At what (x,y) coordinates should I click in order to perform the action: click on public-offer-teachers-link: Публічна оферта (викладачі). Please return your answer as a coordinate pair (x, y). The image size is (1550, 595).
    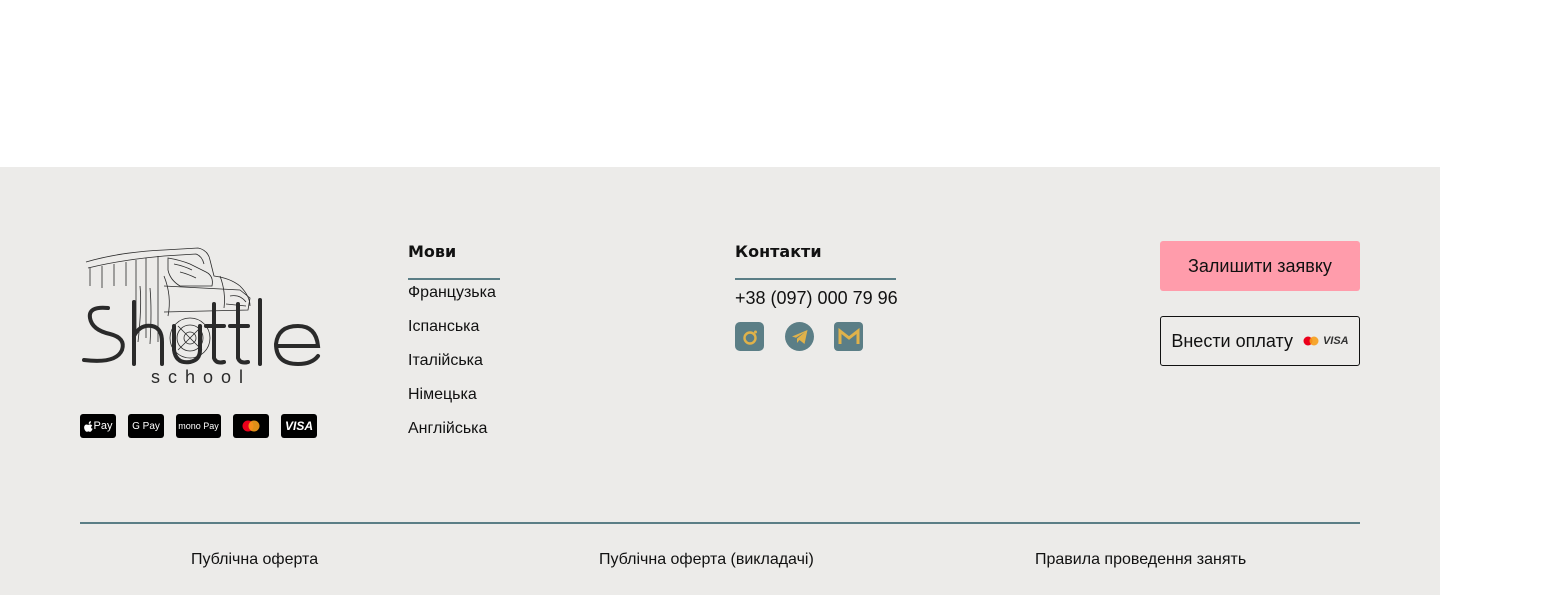
    Looking at the image, I should click on (706, 560).